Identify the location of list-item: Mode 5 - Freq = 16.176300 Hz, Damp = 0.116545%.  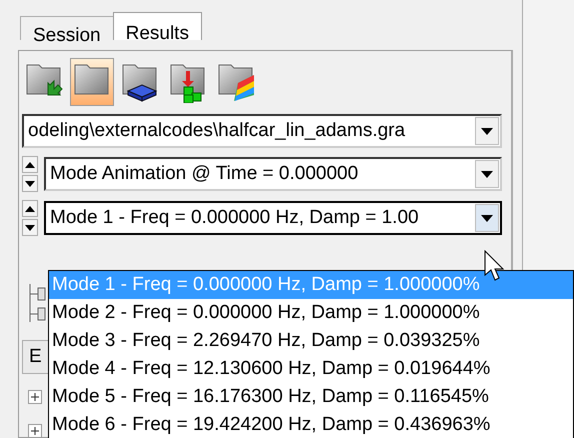
(311, 397).